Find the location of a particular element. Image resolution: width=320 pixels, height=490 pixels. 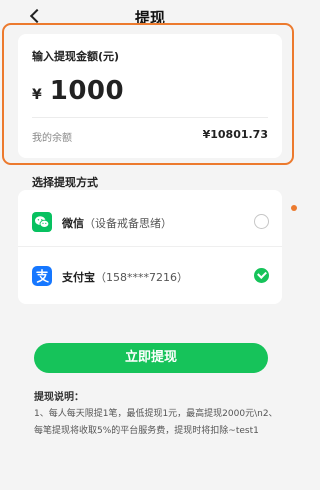

amount-value: 1000 is located at coordinates (87, 91).